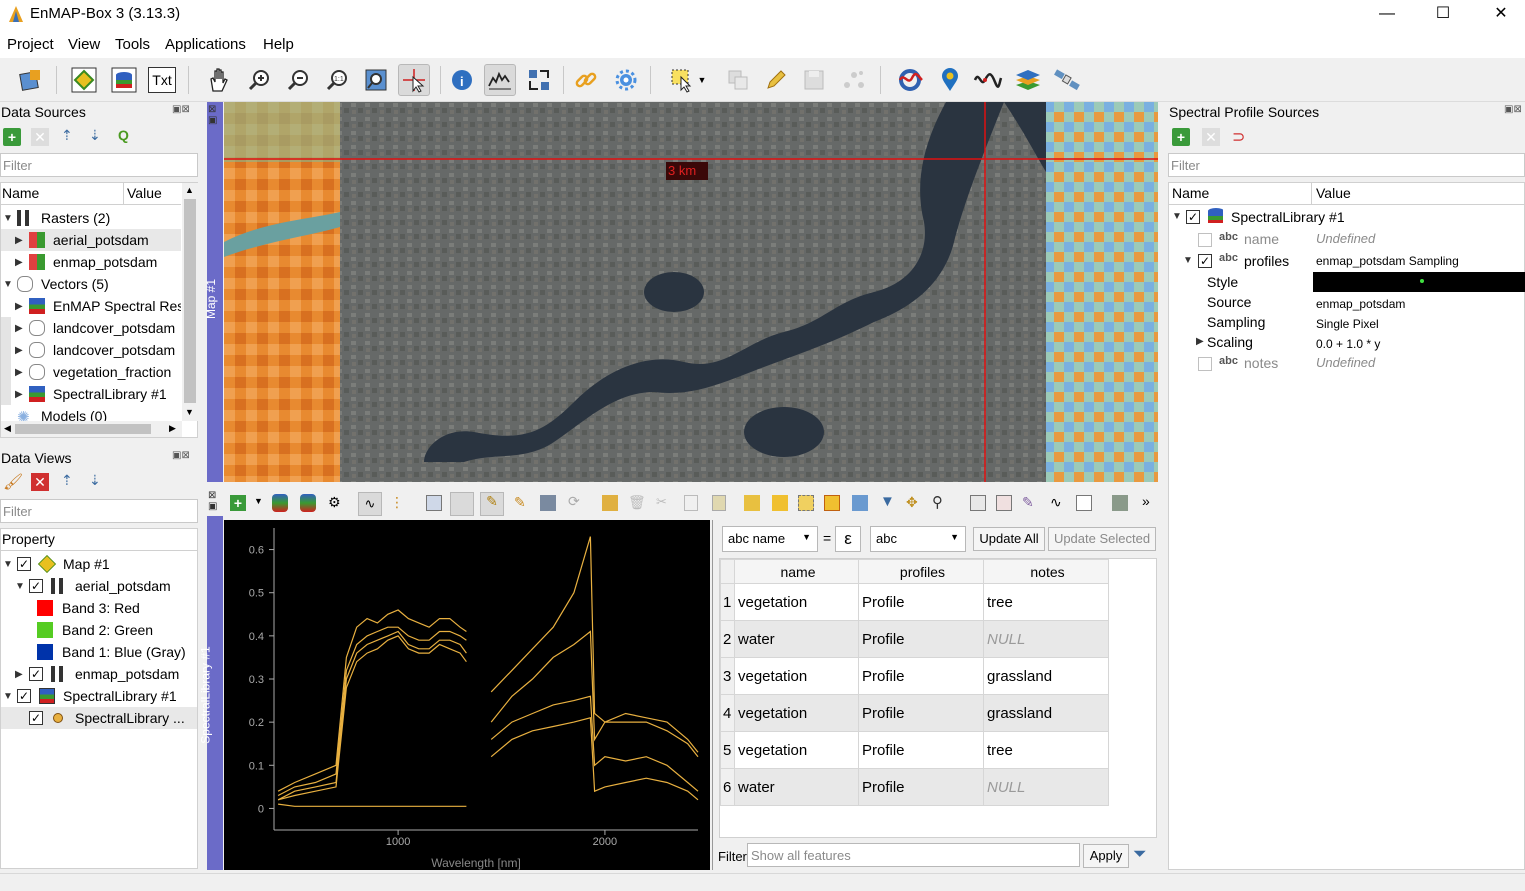  What do you see at coordinates (120, 696) in the screenshot?
I see `view-item: SpectralLibrary #1` at bounding box center [120, 696].